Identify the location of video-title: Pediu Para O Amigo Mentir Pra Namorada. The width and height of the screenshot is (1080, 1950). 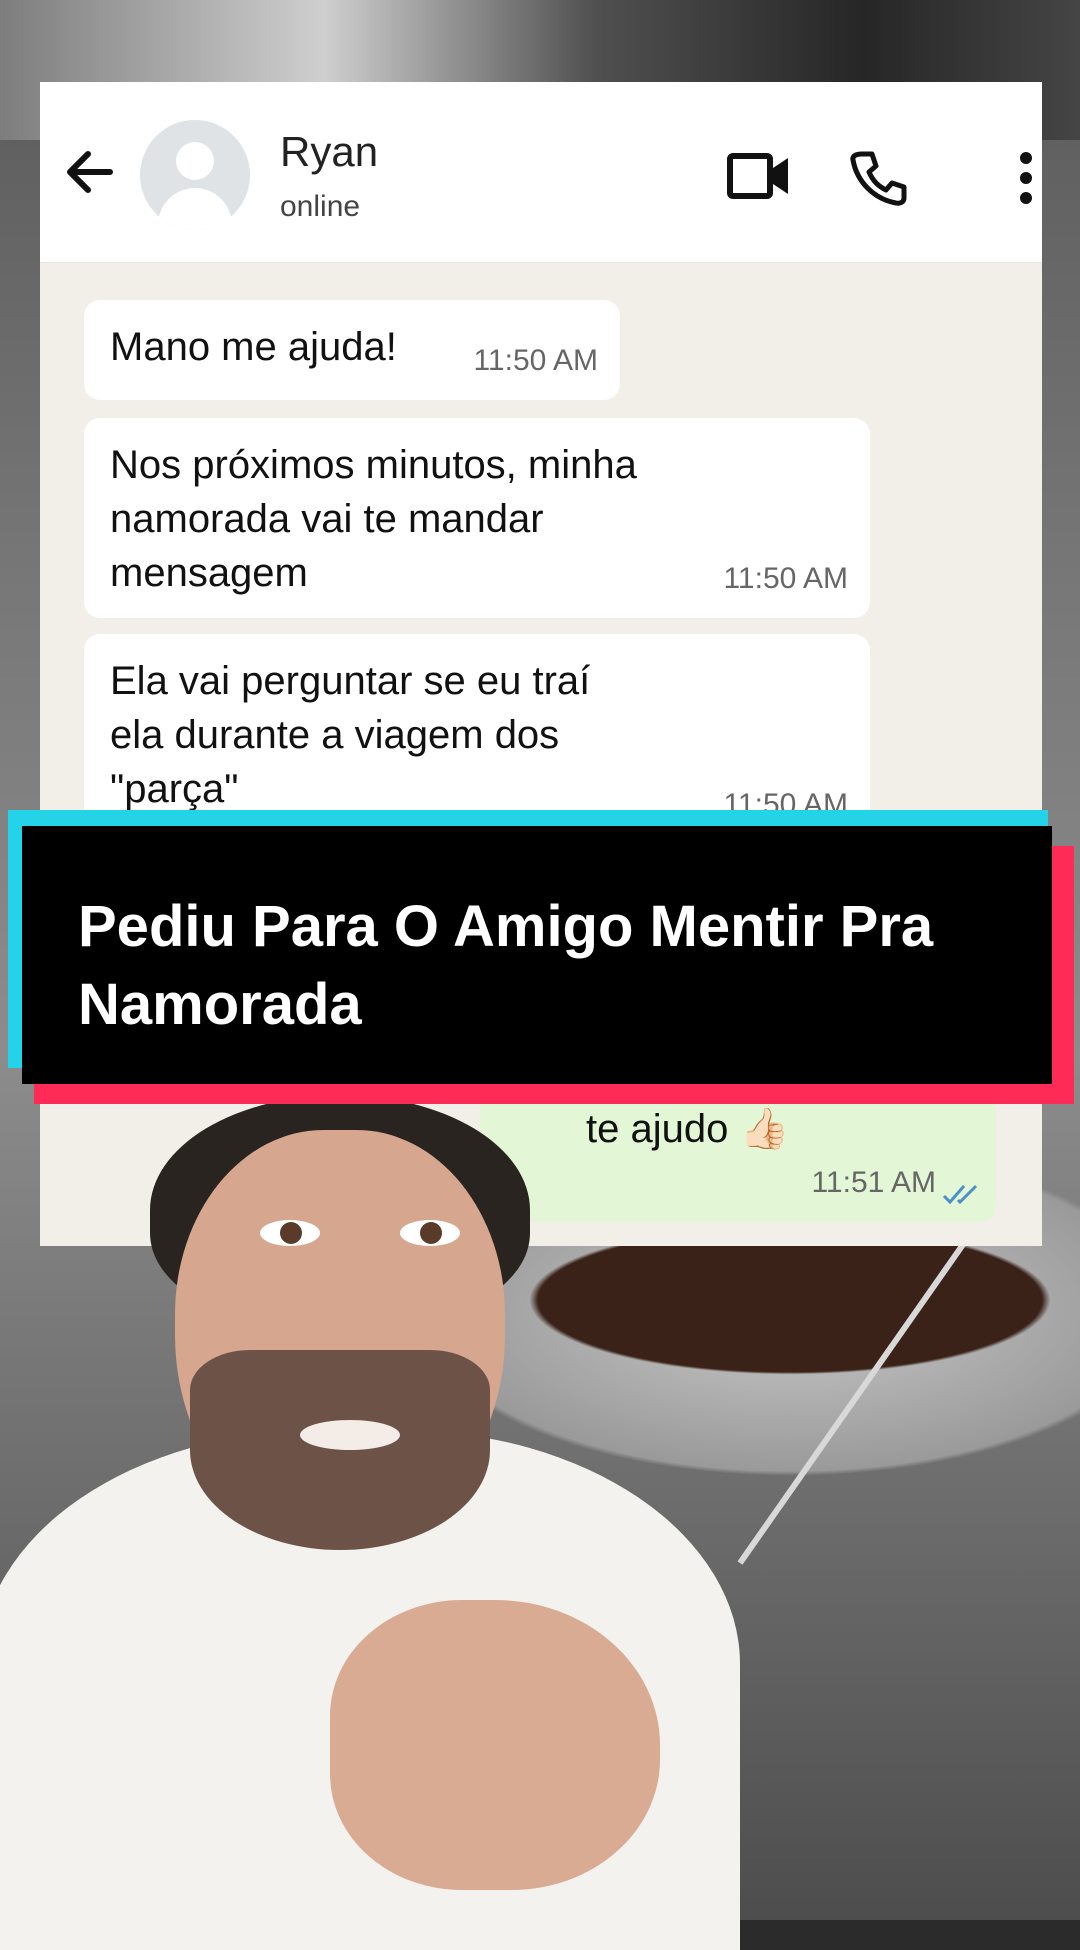
(506, 965).